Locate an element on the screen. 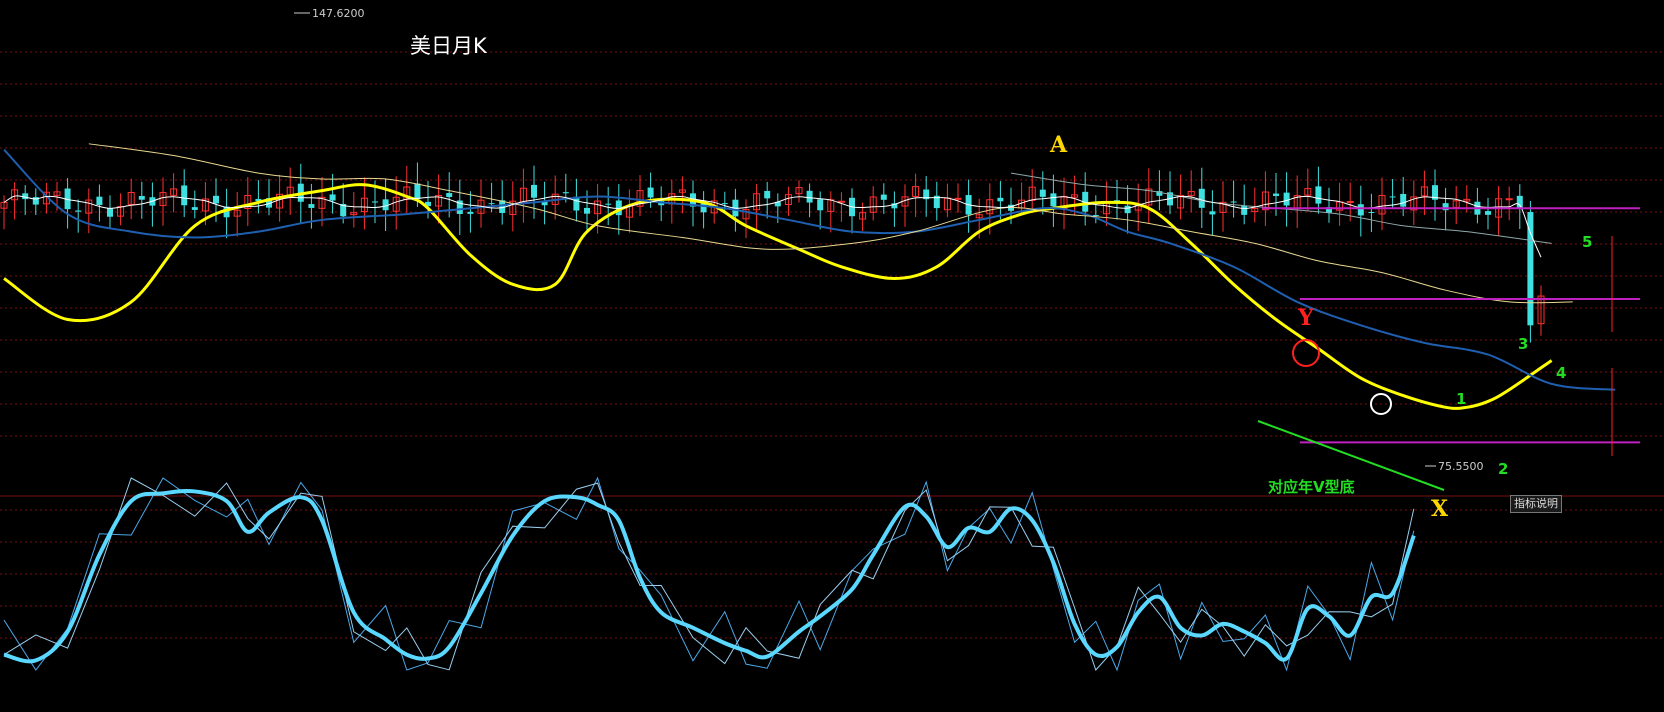 This screenshot has width=1664, height=712. y-marker-circle is located at coordinates (1306, 353).